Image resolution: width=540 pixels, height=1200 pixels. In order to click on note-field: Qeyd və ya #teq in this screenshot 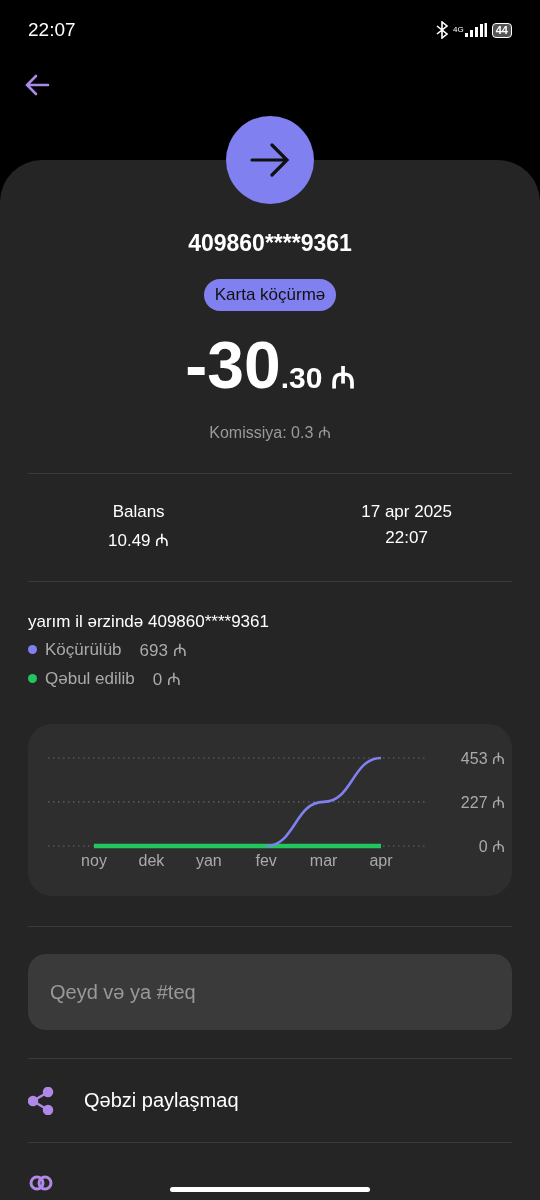, I will do `click(270, 992)`.